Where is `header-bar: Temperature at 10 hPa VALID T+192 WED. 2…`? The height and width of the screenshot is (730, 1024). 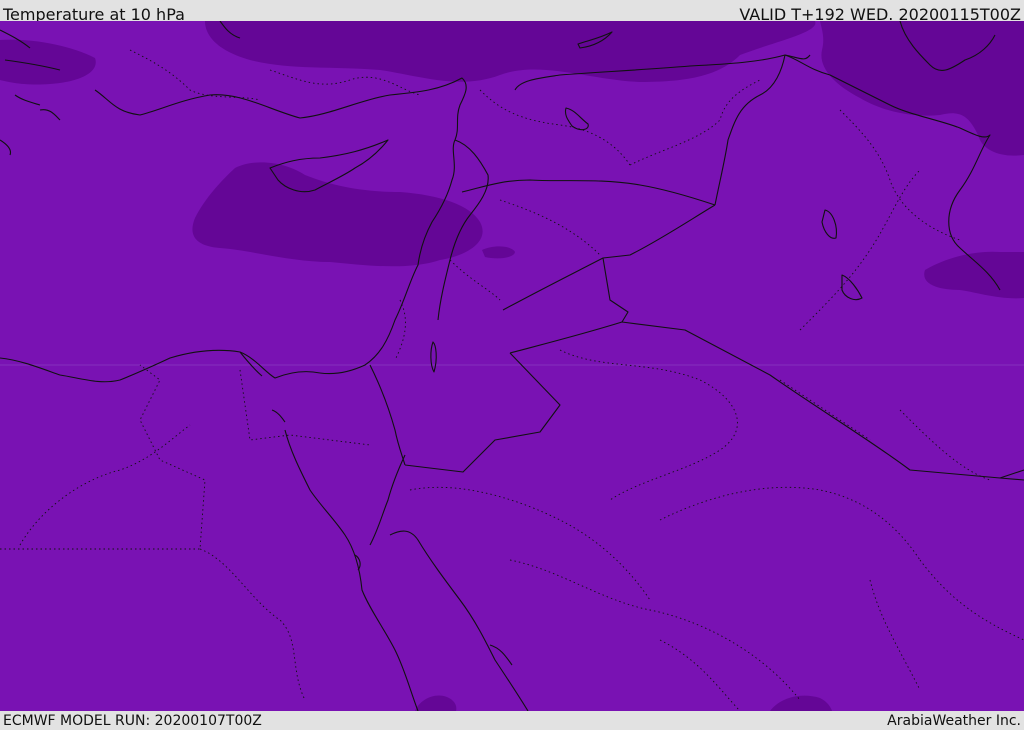
header-bar: Temperature at 10 hPa VALID T+192 WED. 2… is located at coordinates (512, 12).